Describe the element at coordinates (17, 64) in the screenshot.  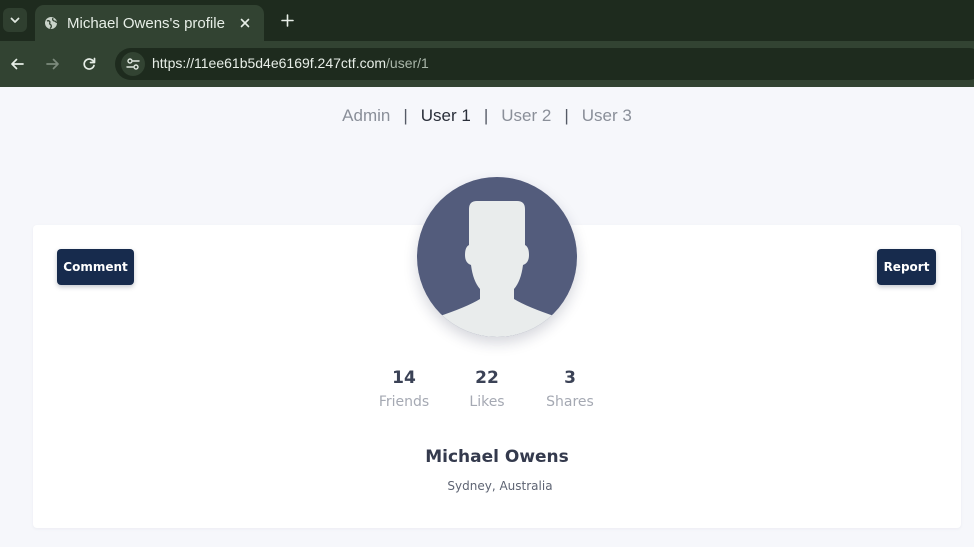
I see `arrow-left-icon` at that location.